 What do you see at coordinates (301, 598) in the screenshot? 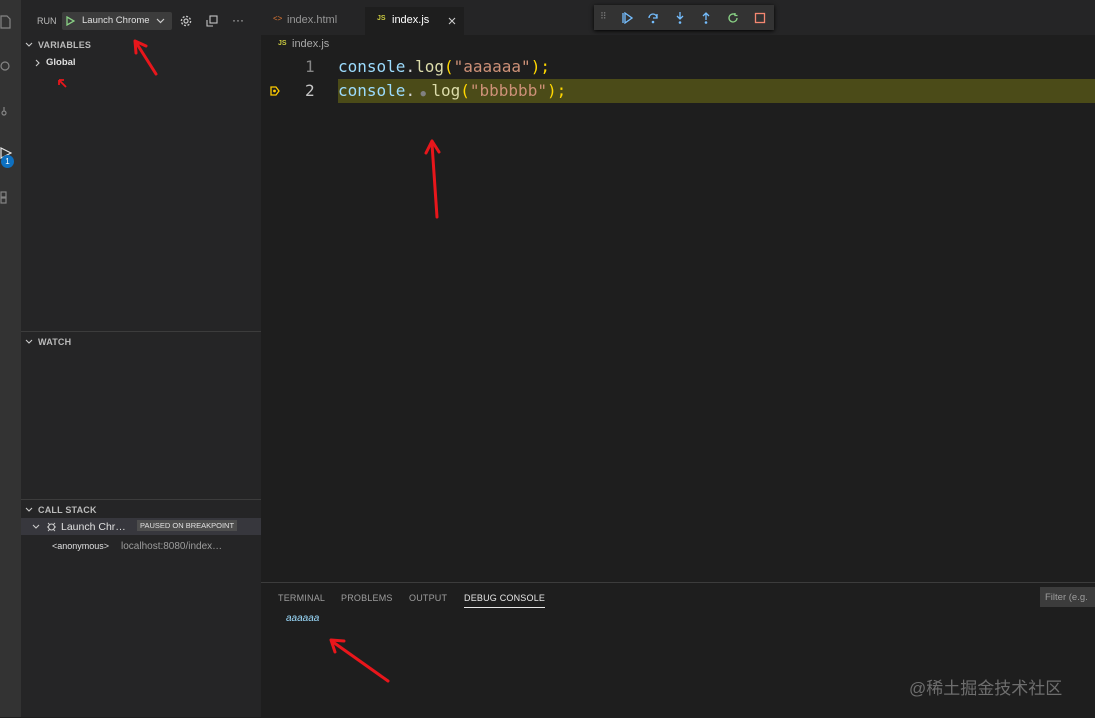
I see `tab-terminal: TERMINAL` at bounding box center [301, 598].